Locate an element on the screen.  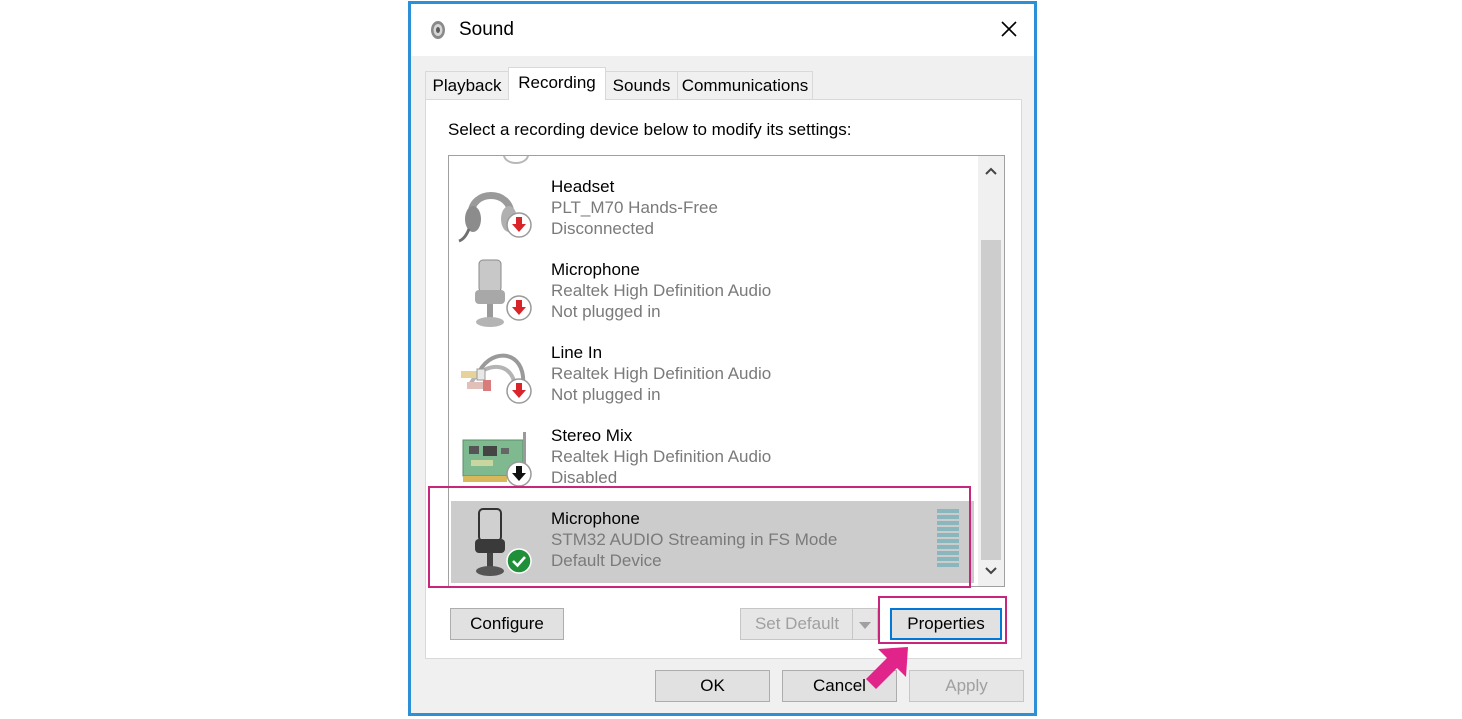
speaker-icon is located at coordinates (438, 30).